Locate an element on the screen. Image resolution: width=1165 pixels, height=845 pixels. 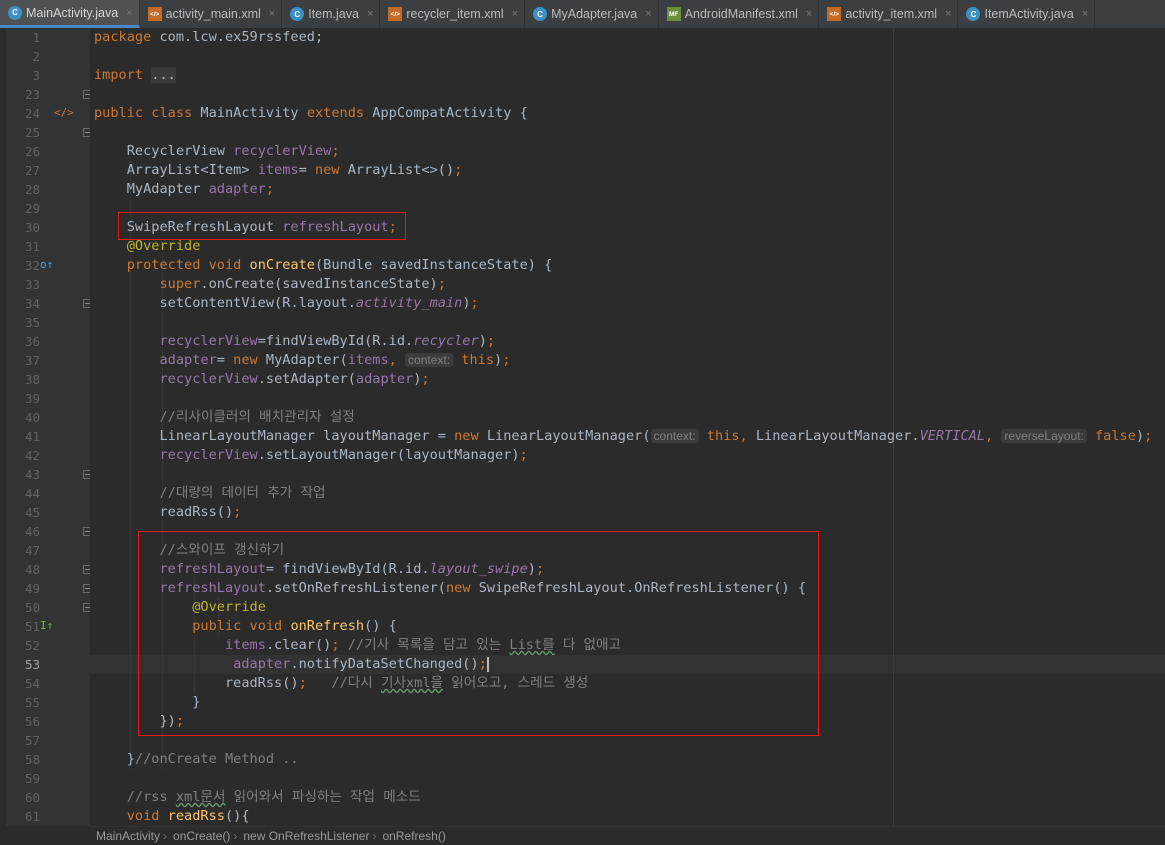
class-layout-icon: </> is located at coordinates (64, 112).